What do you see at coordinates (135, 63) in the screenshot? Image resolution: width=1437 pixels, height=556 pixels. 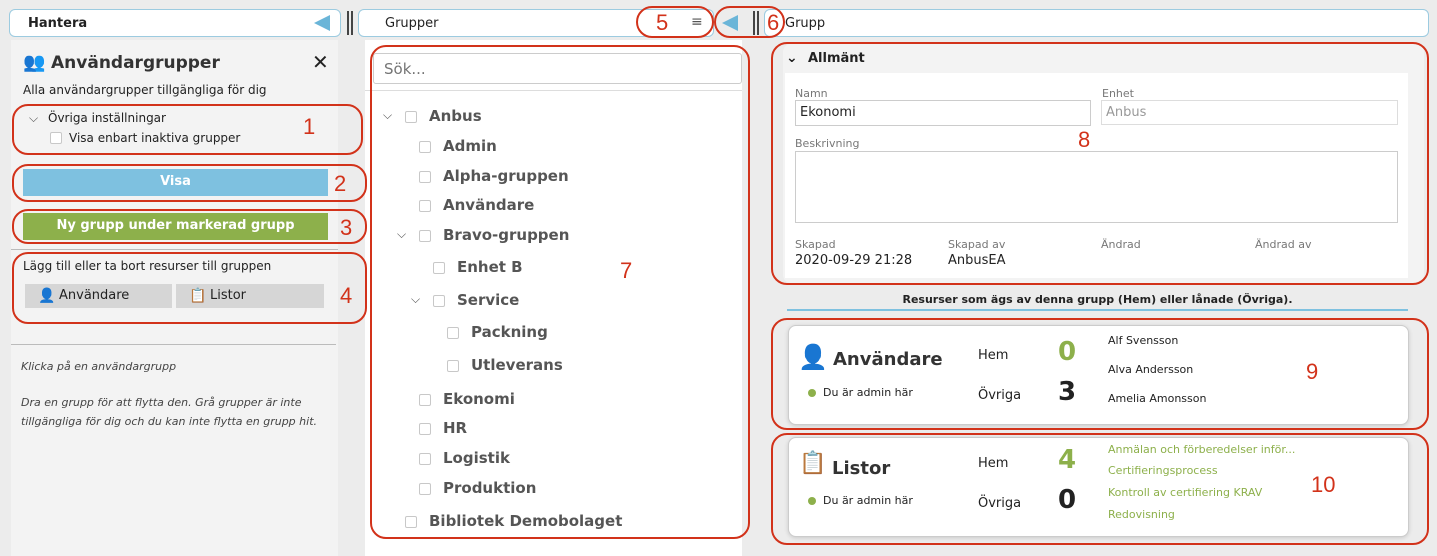 I see `left-panel-heading: Användargrupper` at bounding box center [135, 63].